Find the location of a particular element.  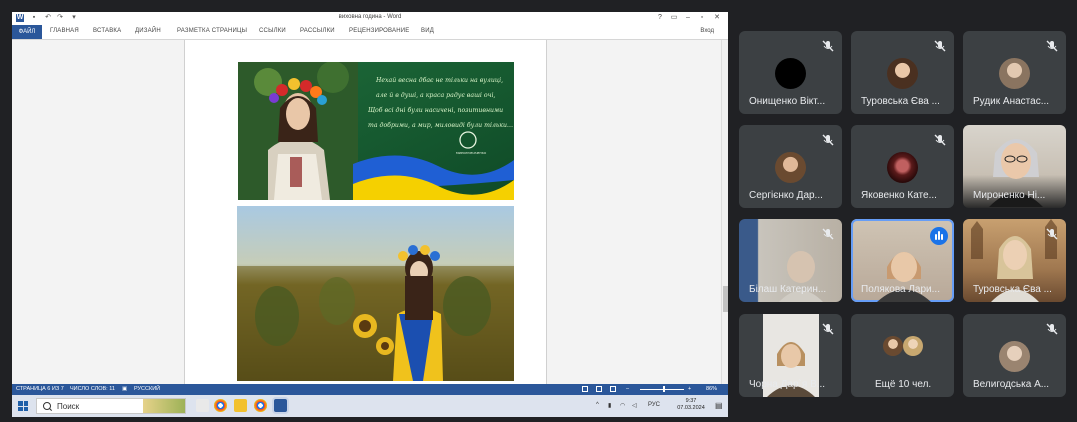

tab-file: ФАЙЛ is located at coordinates (27, 32).